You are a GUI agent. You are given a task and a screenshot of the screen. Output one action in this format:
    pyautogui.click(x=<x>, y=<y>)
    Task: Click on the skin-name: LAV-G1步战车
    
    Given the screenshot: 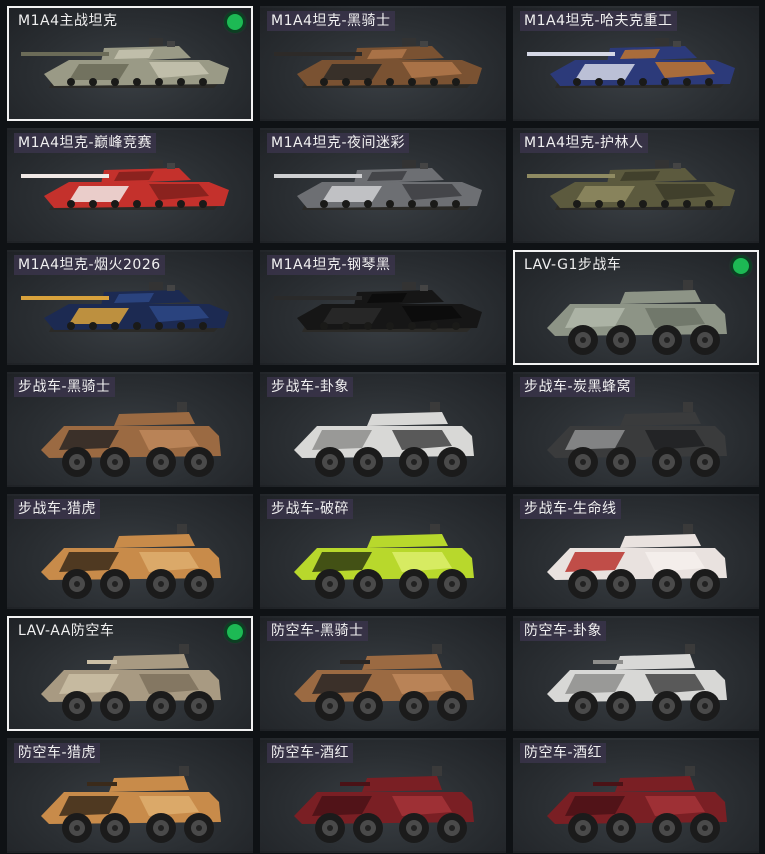 What is the action you would take?
    pyautogui.click(x=573, y=265)
    